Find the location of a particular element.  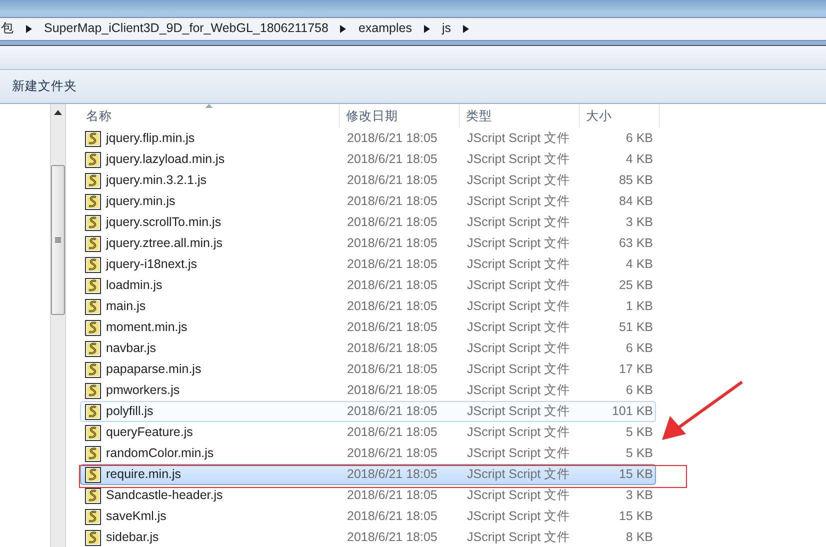

file-size: 25 KB is located at coordinates (635, 285).